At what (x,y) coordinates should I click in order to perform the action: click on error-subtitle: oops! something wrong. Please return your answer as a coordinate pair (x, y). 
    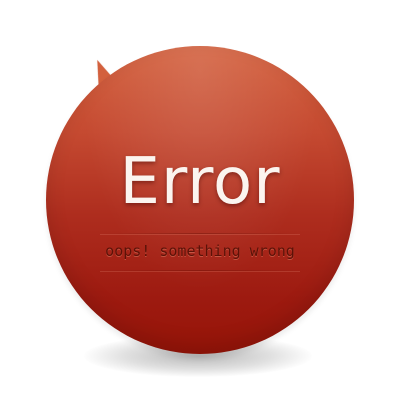
    Looking at the image, I should click on (200, 251).